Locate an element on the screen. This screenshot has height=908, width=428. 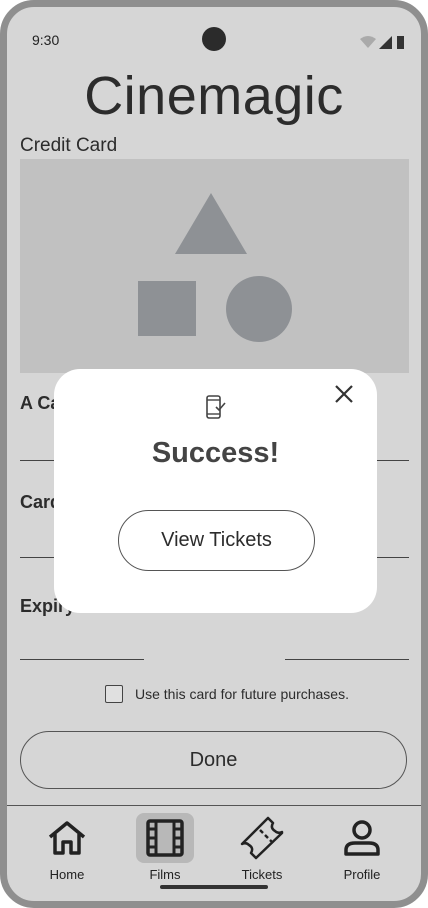
app-title: Cinemagic is located at coordinates (214, 96).